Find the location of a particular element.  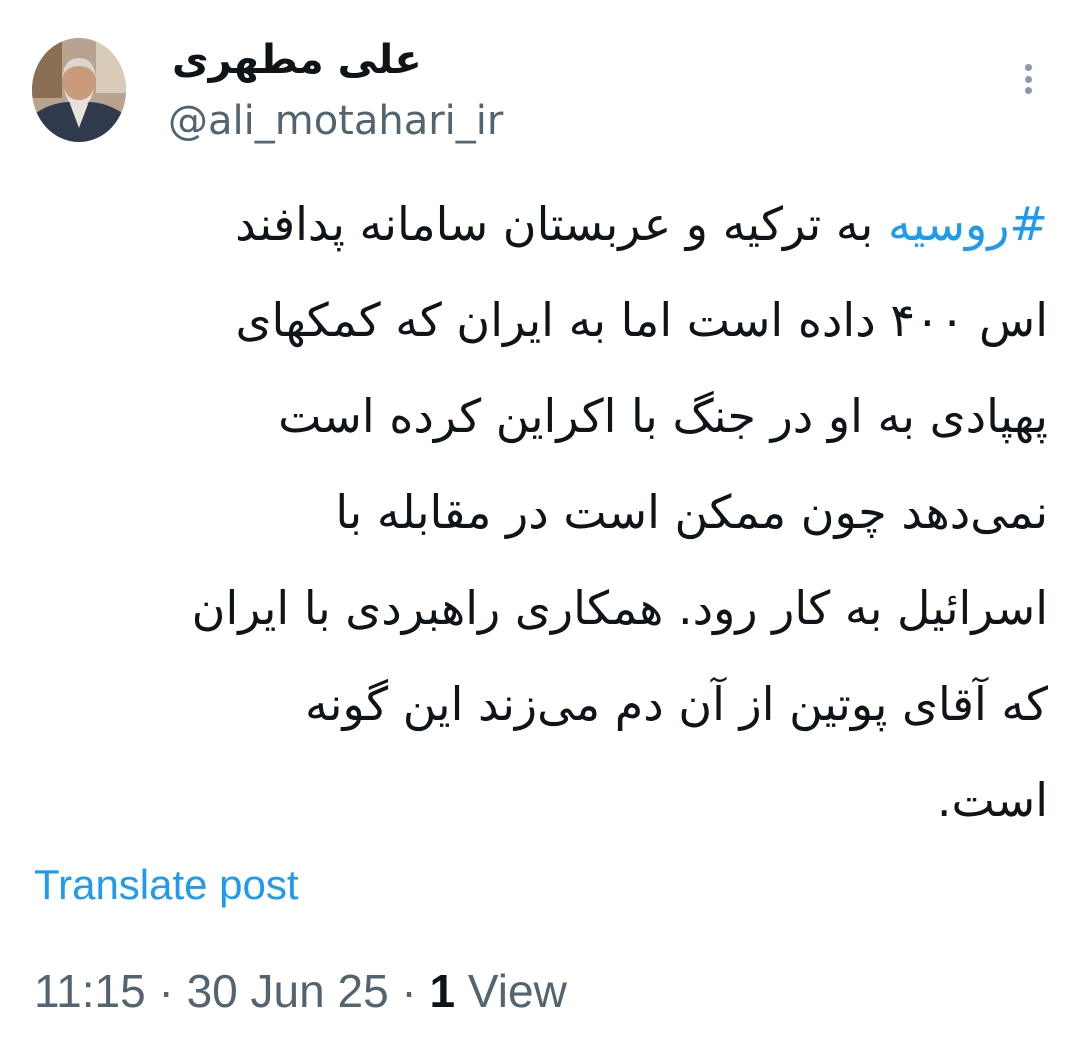

post-time: 11:15 is located at coordinates (90, 991).